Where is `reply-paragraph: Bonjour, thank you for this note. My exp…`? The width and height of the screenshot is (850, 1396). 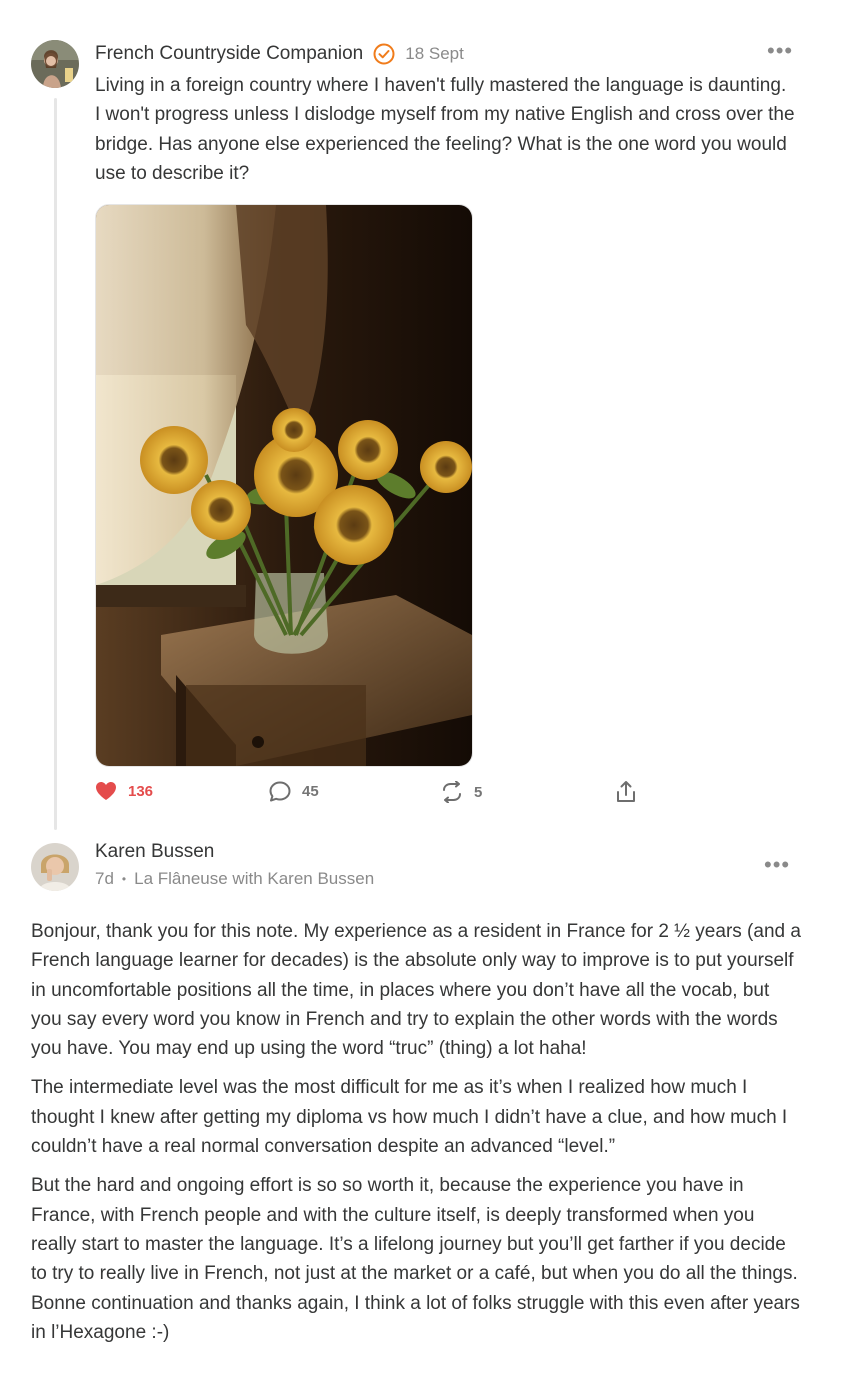
reply-paragraph: Bonjour, thank you for this note. My exp… is located at coordinates (416, 990).